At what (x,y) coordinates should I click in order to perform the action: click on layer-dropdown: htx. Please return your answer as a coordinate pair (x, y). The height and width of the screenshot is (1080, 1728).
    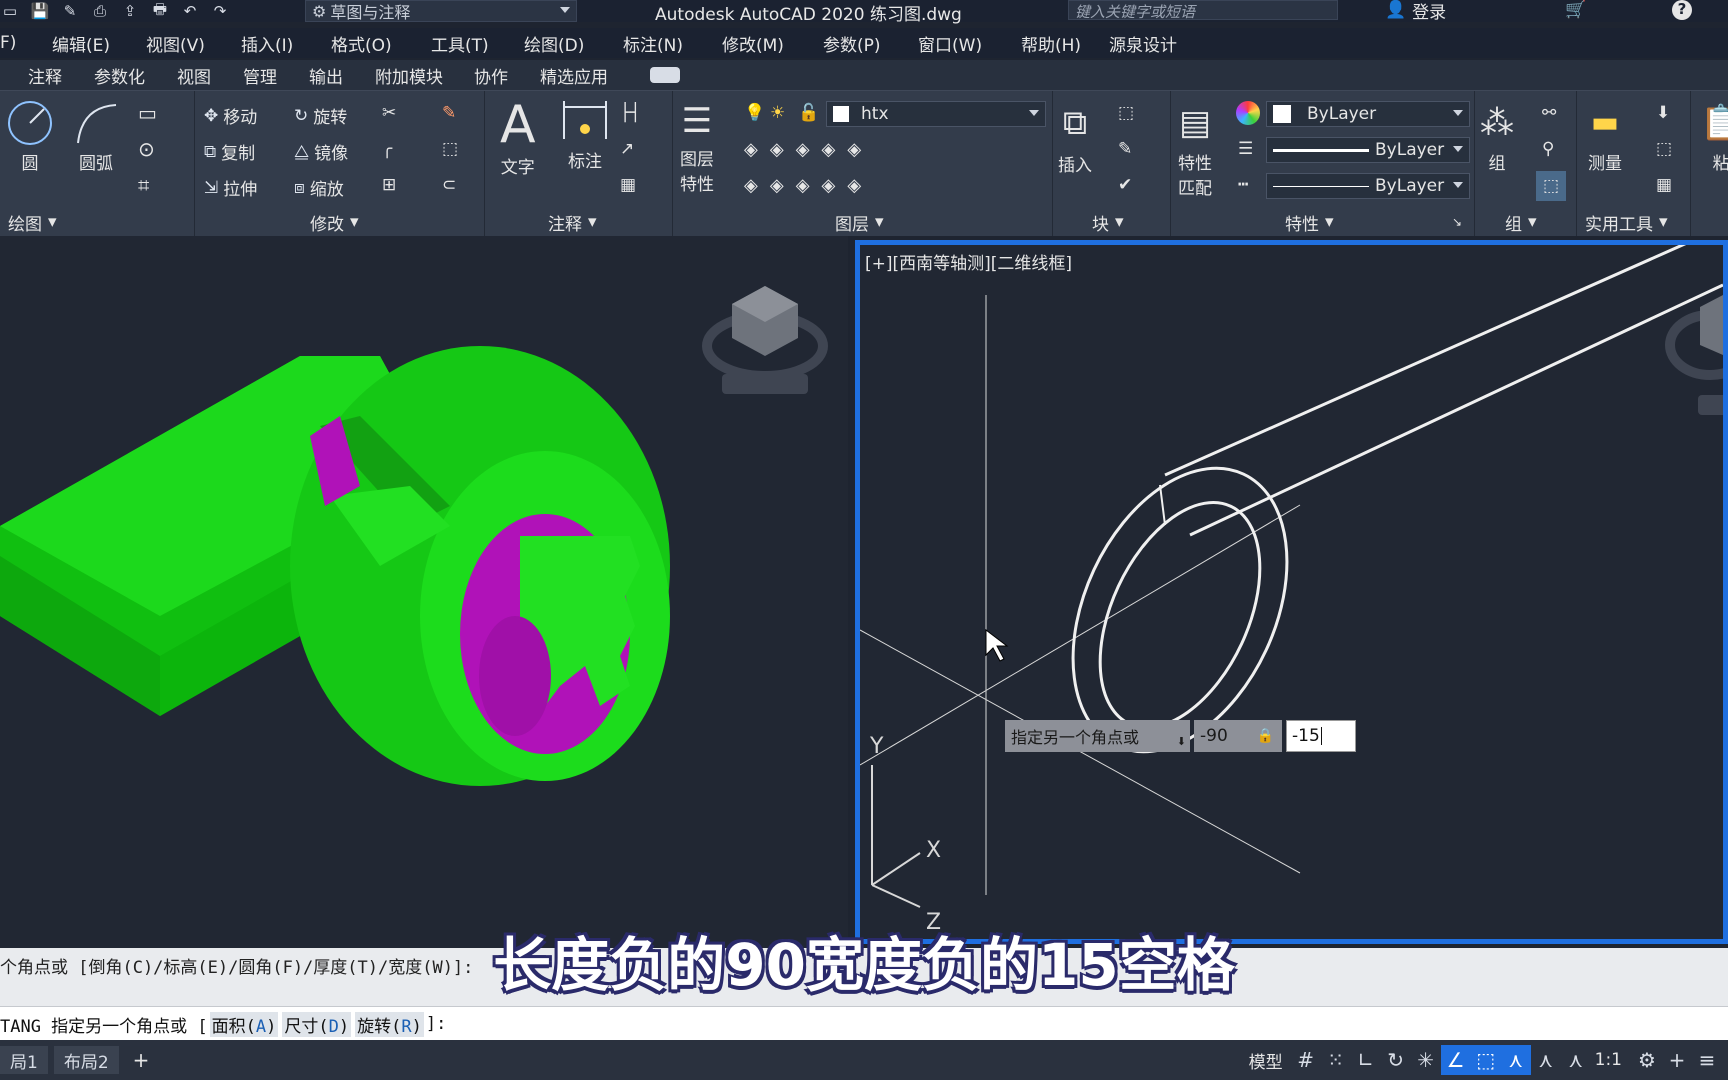
    Looking at the image, I should click on (936, 114).